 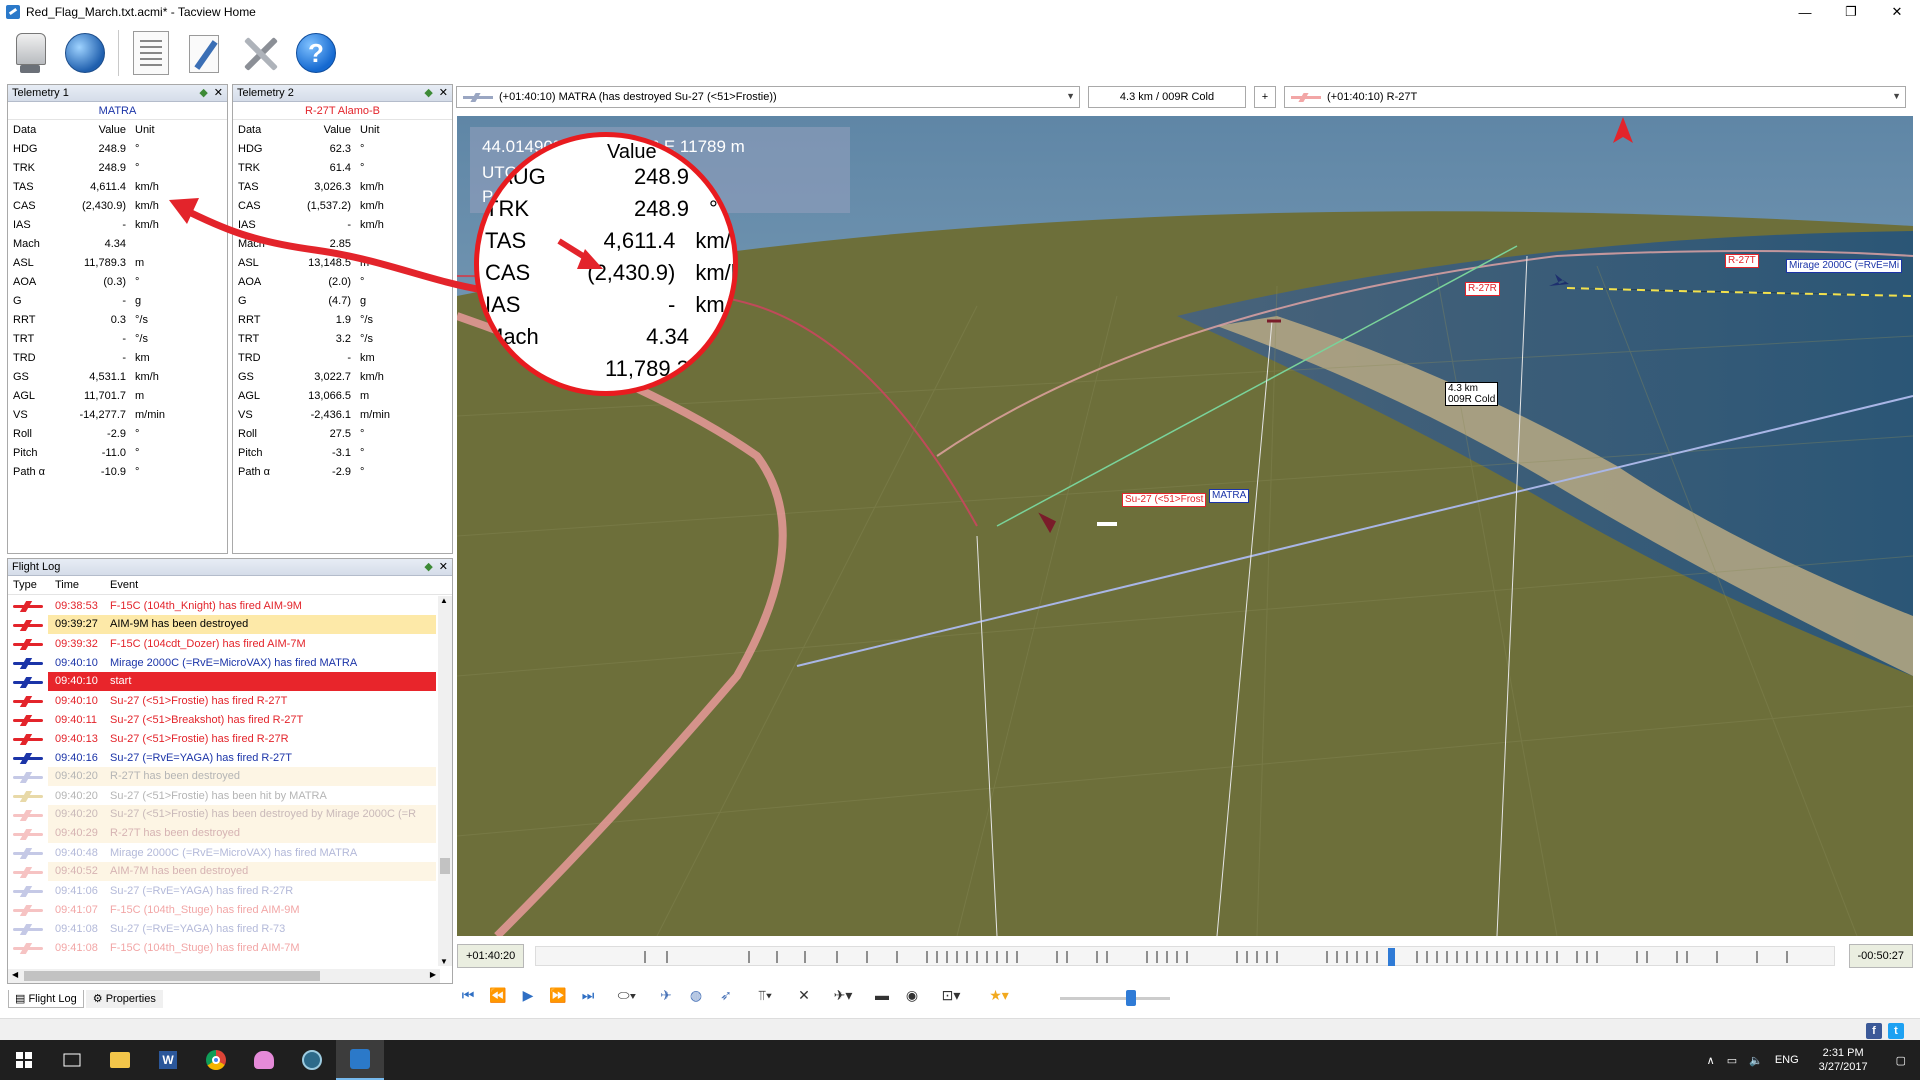 I want to click on hscroll-thumb, so click(x=172, y=976).